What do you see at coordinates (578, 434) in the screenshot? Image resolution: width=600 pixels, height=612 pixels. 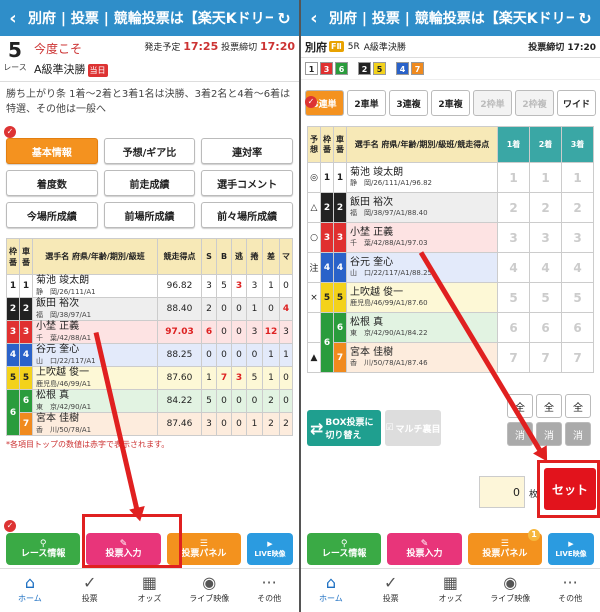 I see `clear-3rd: 消` at bounding box center [578, 434].